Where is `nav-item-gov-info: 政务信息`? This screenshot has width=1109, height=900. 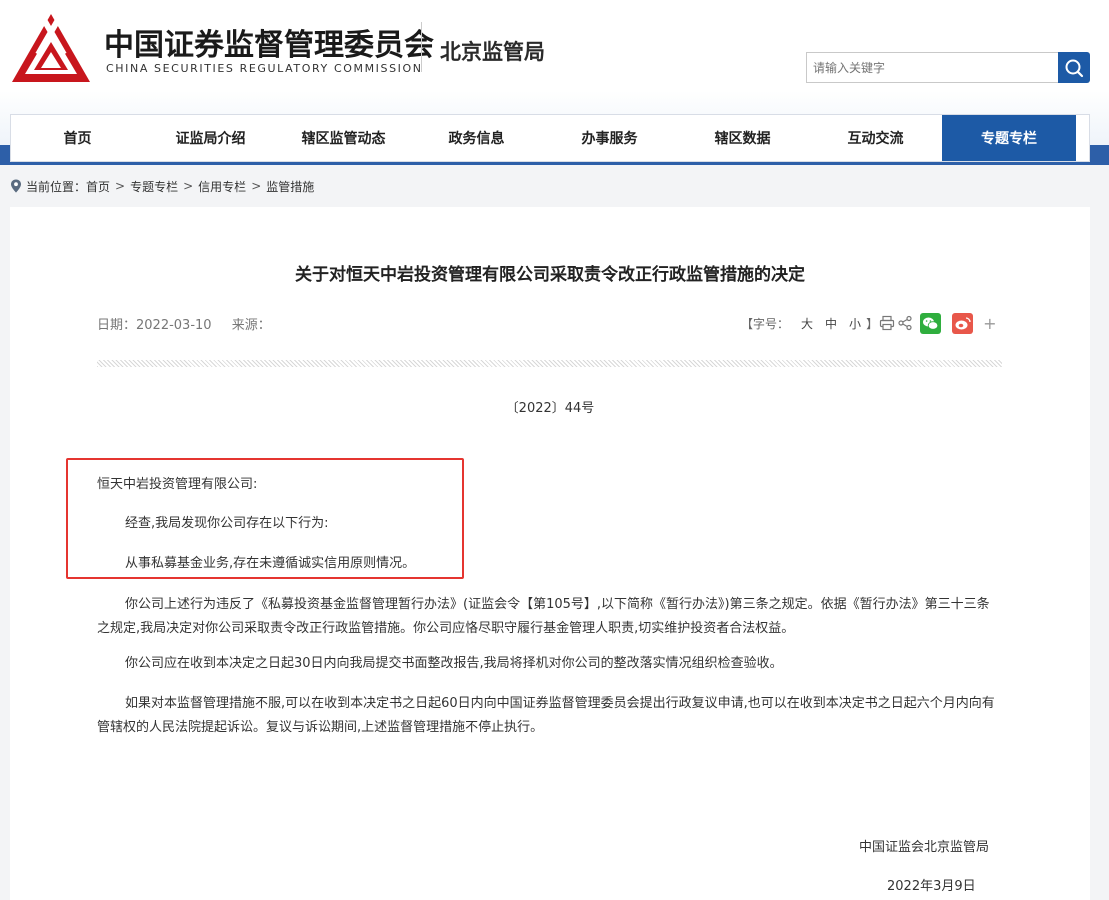 nav-item-gov-info: 政务信息 is located at coordinates (476, 138).